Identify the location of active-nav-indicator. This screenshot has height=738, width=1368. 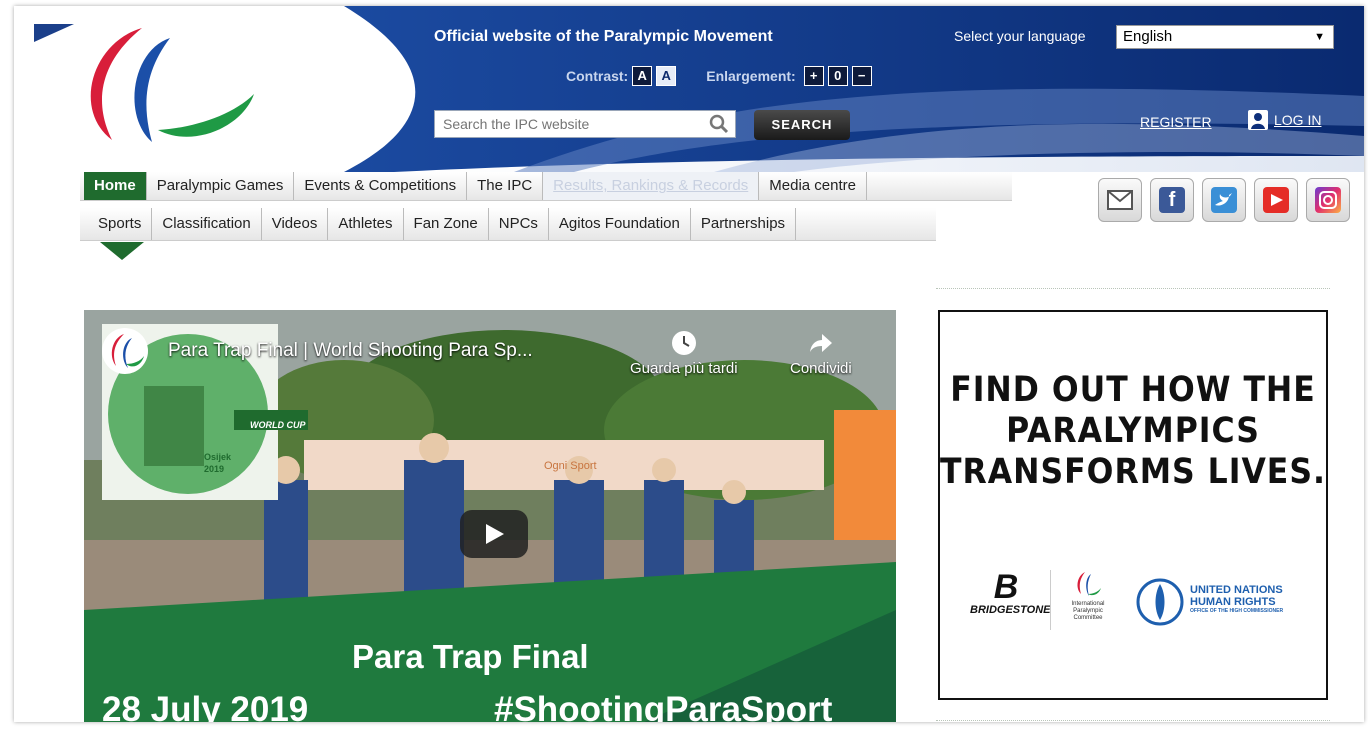
(122, 251).